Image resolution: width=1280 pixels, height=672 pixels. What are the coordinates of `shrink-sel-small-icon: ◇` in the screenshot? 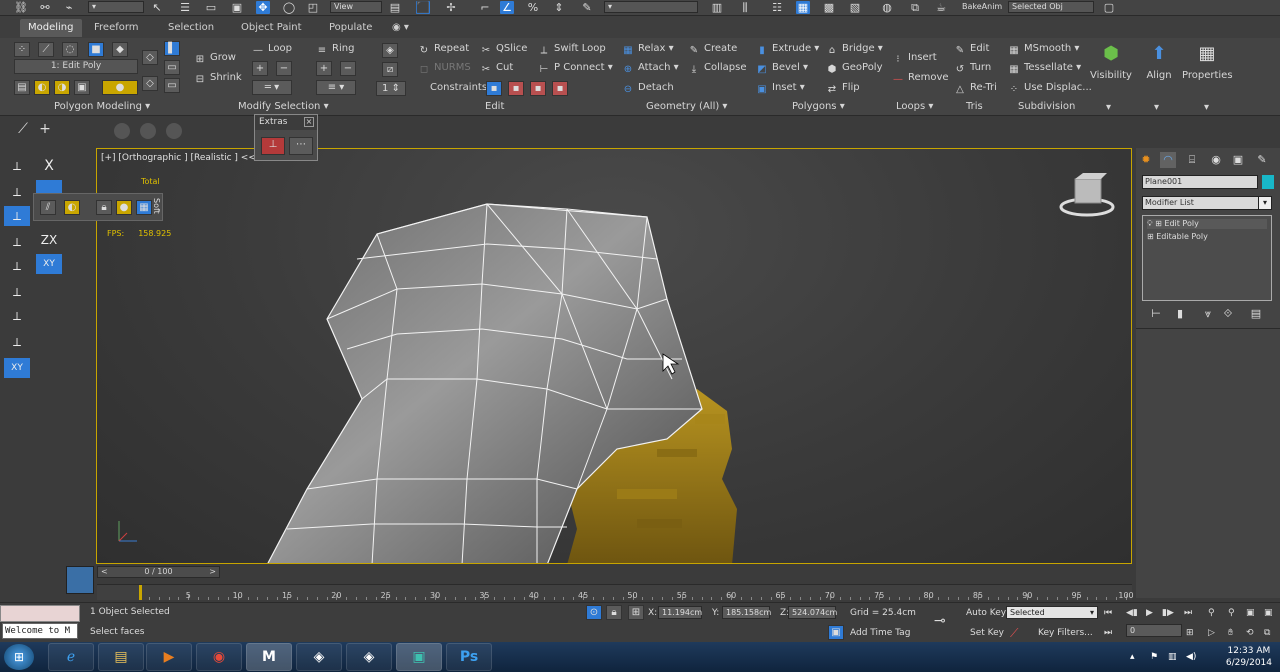 It's located at (150, 83).